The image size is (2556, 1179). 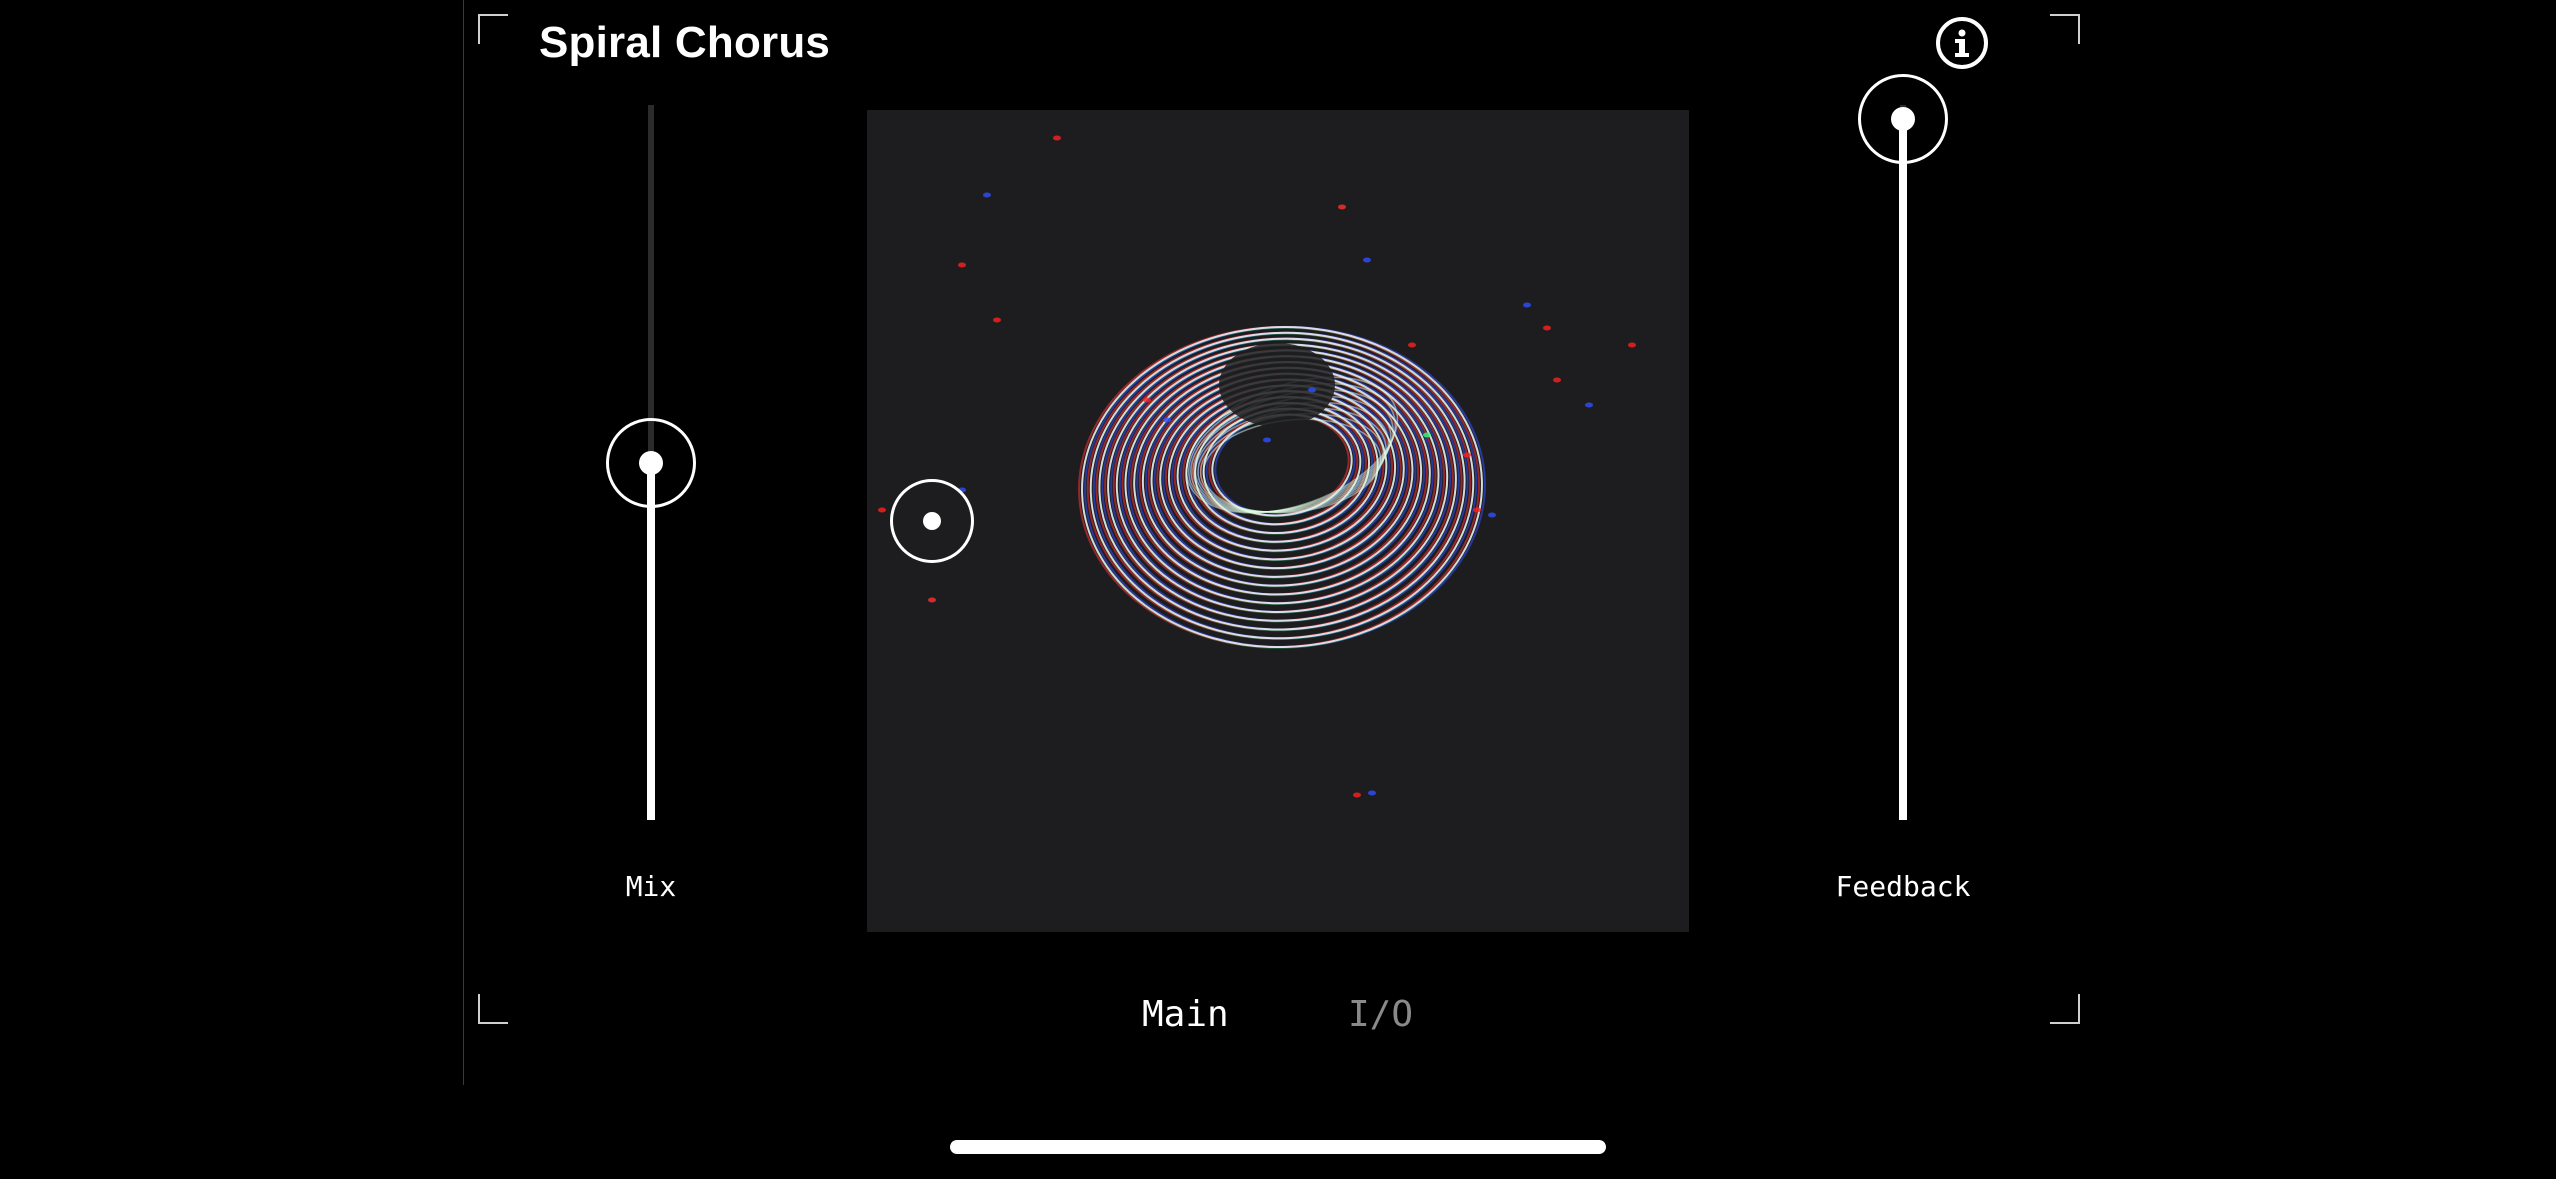 What do you see at coordinates (2065, 1009) in the screenshot?
I see `corner-bracket-bottom-right` at bounding box center [2065, 1009].